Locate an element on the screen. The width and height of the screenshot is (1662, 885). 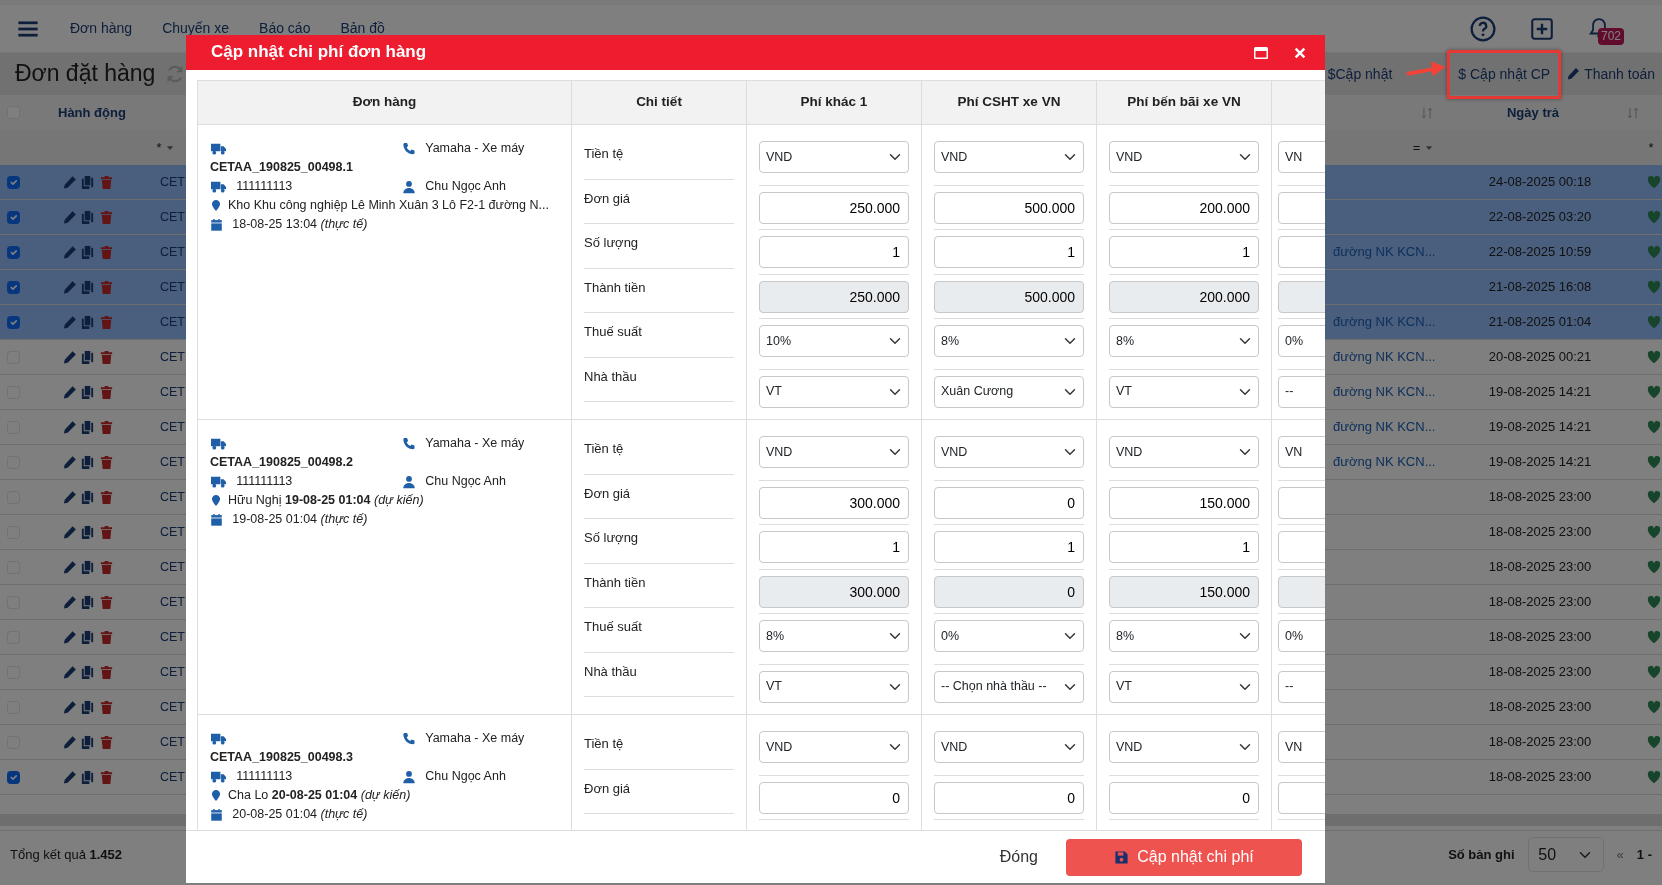
readonly-field: 250.000 is located at coordinates (834, 296).